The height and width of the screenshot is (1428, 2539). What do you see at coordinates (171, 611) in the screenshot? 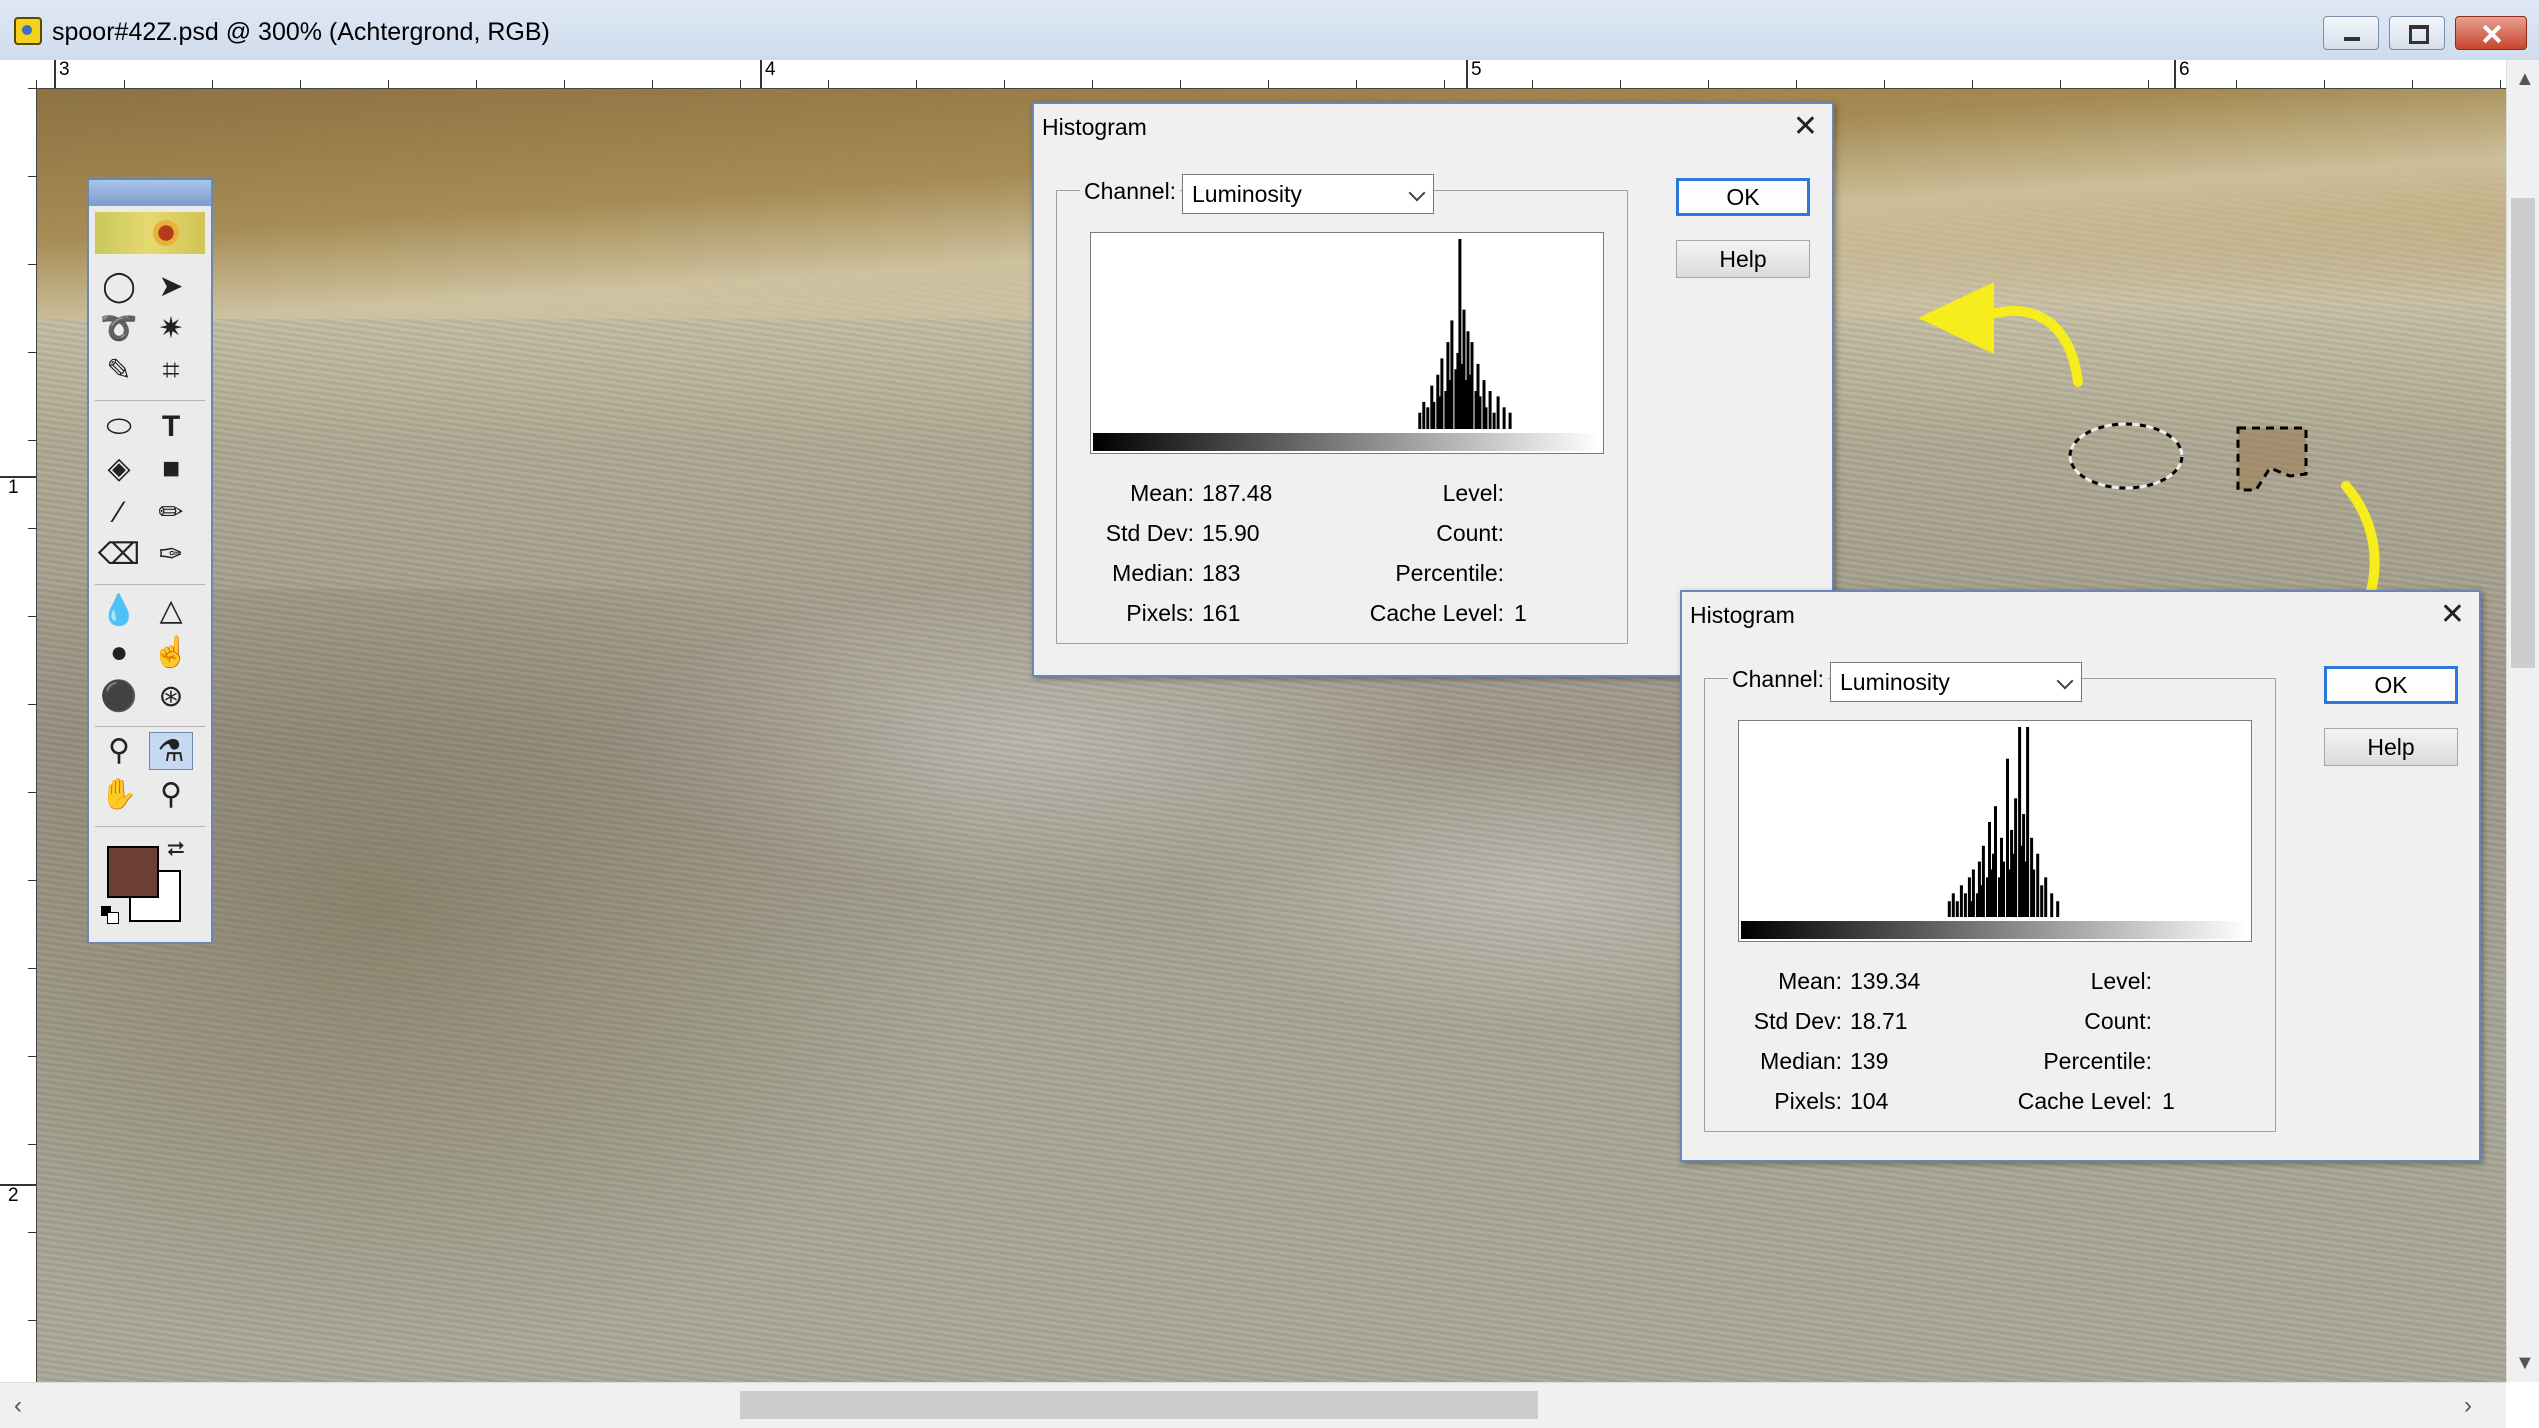
I see `sharpen-icon: △` at bounding box center [171, 611].